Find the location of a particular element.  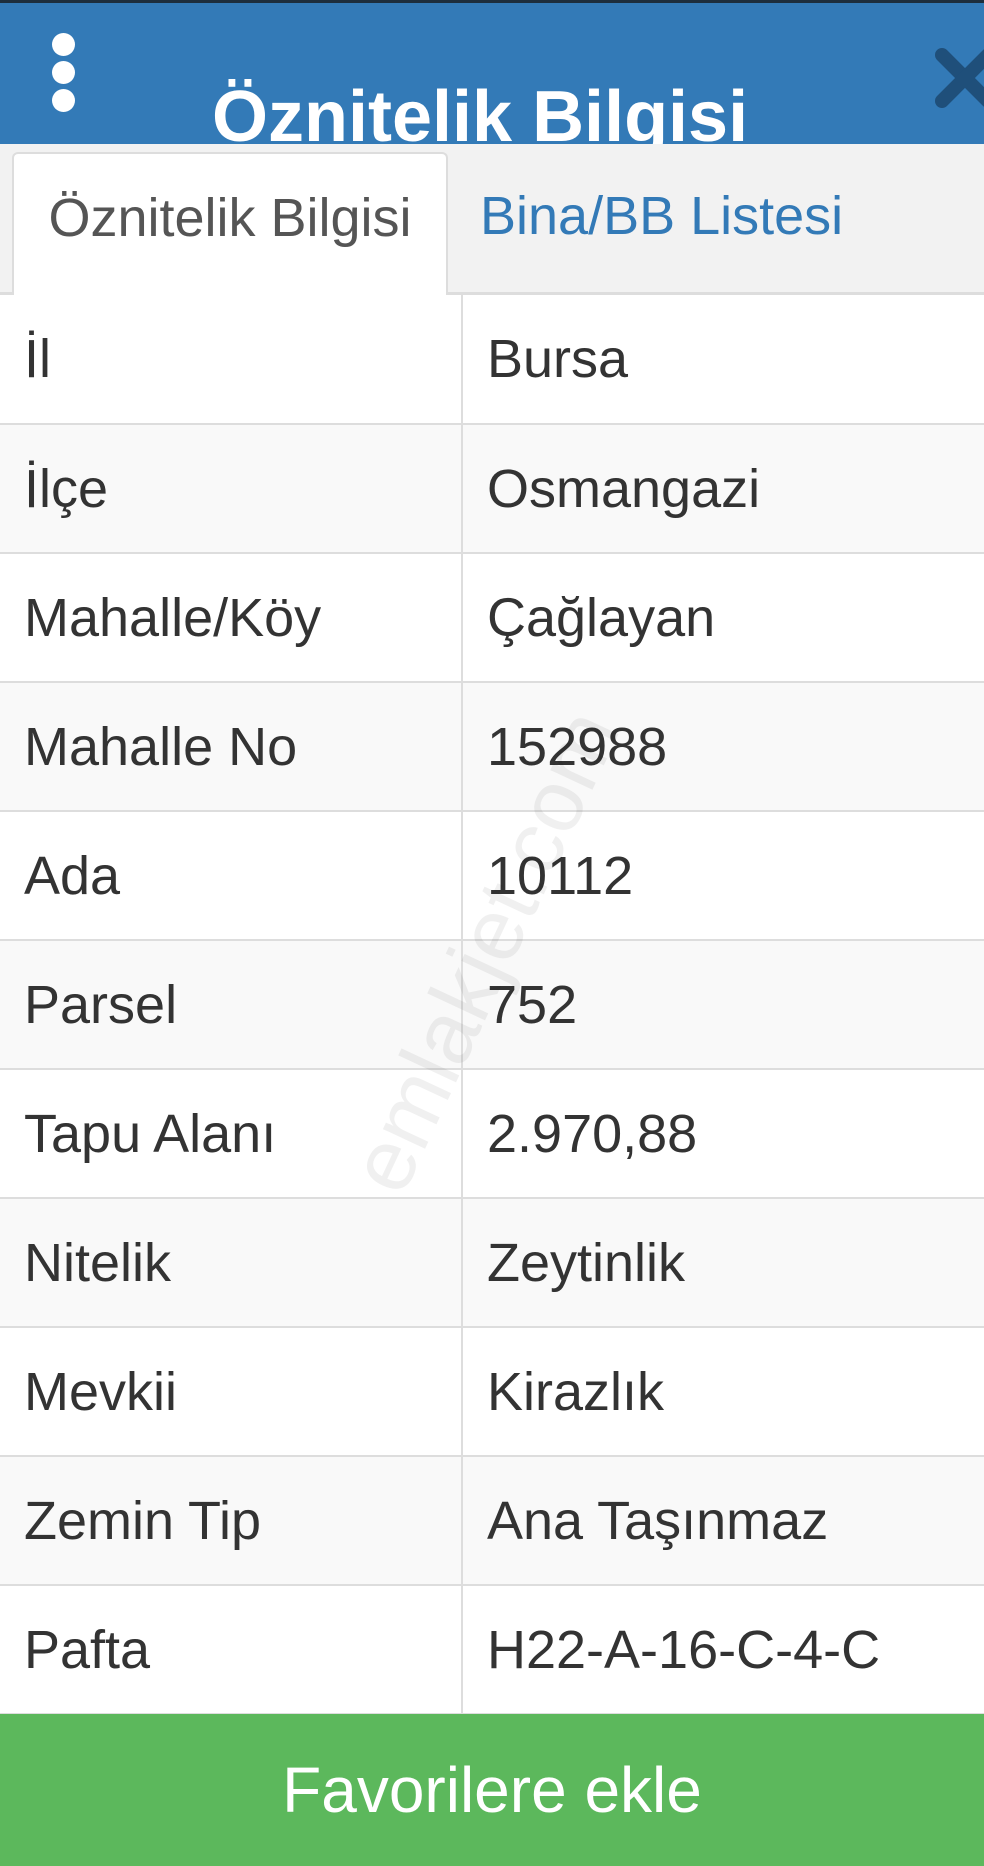

kebab-menu-icon is located at coordinates (64, 73).